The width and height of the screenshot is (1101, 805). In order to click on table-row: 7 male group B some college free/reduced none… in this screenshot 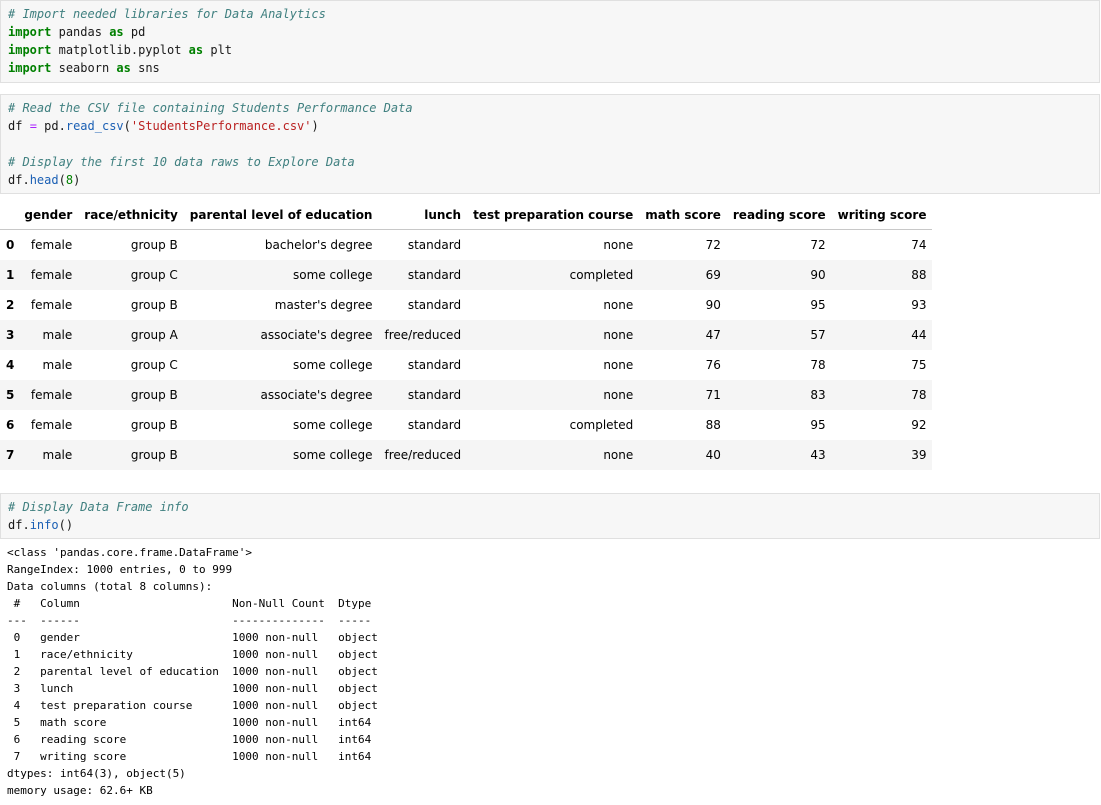, I will do `click(466, 455)`.